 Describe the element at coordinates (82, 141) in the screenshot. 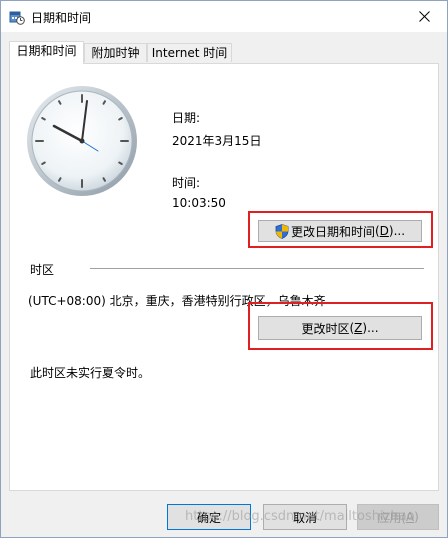

I see `analog-clock-icon` at that location.